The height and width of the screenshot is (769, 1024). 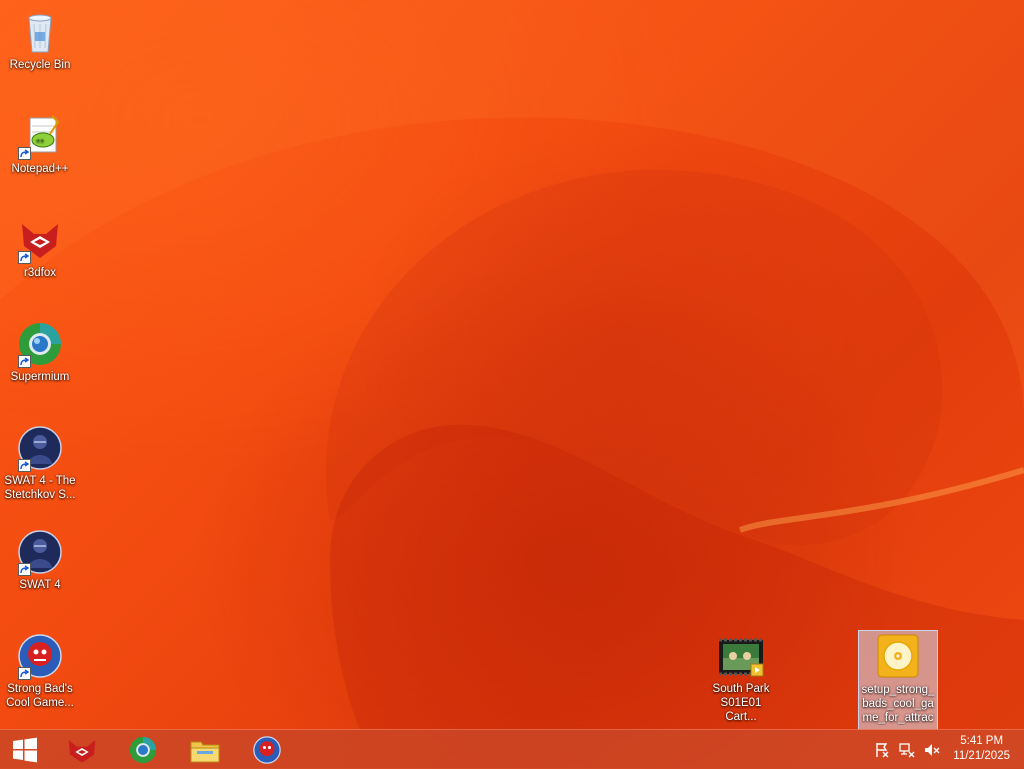 I want to click on taskbar-clock: 5:41 PM 11/21/2025, so click(x=981, y=749).